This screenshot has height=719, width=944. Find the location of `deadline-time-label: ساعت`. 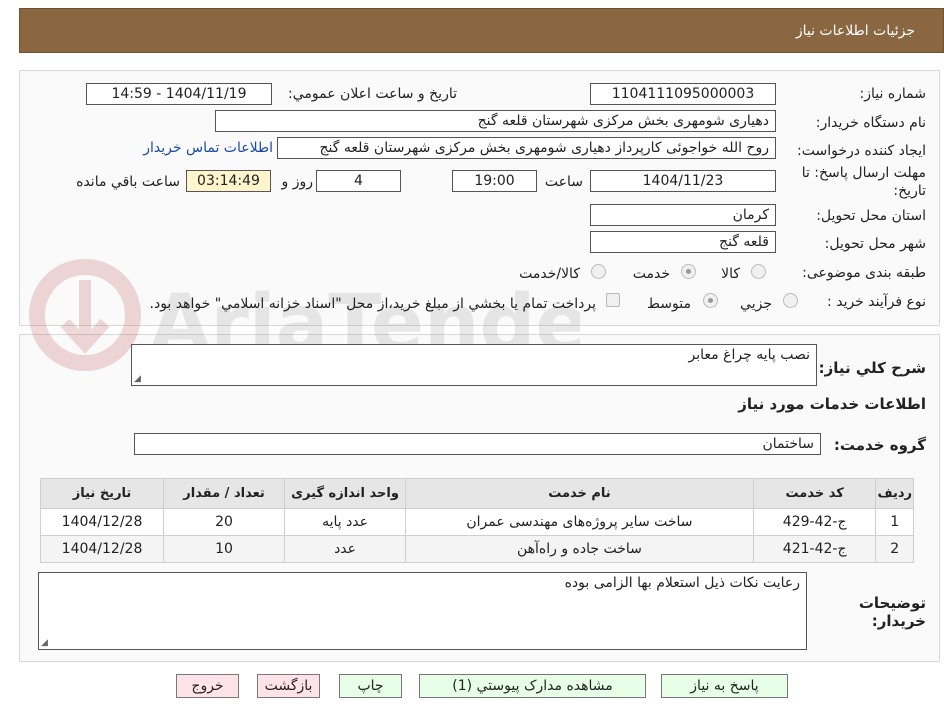

deadline-time-label: ساعت is located at coordinates (563, 182).